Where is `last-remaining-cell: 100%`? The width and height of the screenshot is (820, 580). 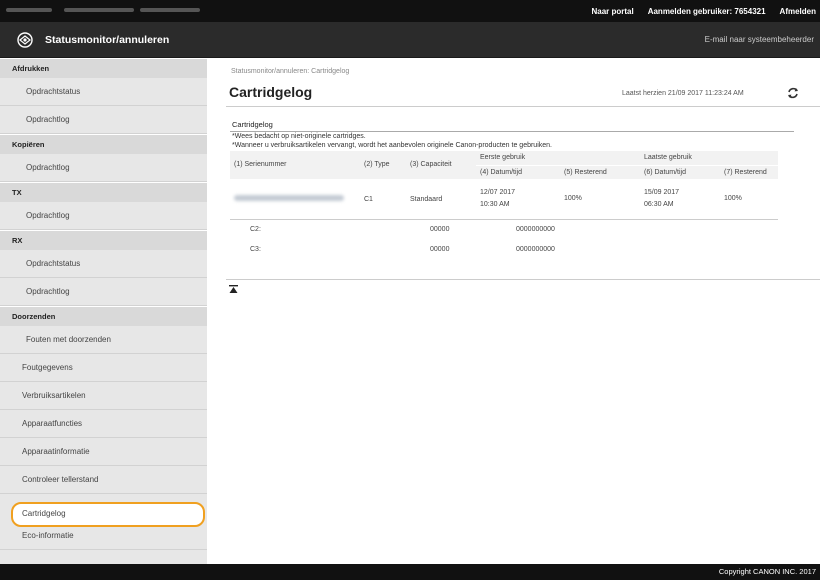 last-remaining-cell: 100% is located at coordinates (749, 199).